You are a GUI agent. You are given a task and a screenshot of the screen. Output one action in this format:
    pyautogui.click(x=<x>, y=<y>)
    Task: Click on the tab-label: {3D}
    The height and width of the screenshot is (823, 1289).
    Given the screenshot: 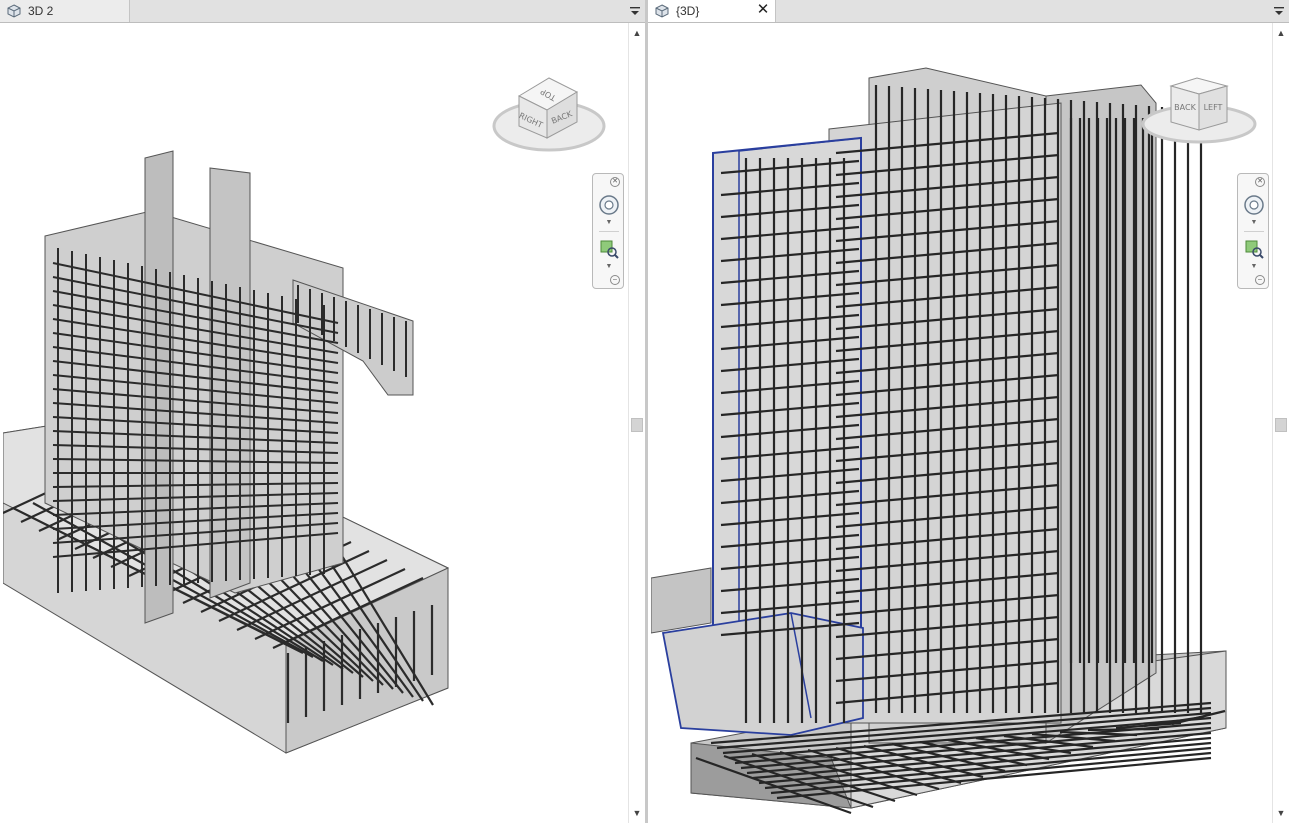 What is the action you would take?
    pyautogui.click(x=688, y=11)
    